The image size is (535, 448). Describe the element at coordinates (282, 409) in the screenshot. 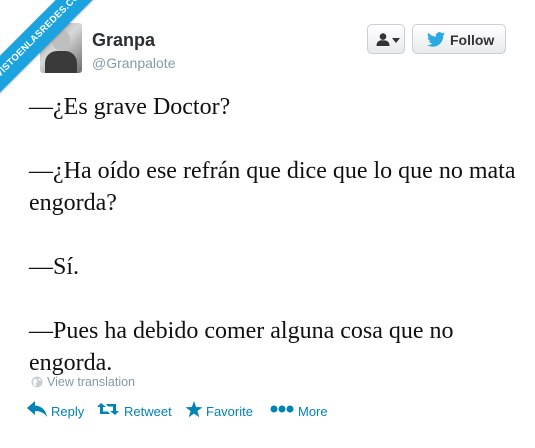

I see `ellipsis-icon` at that location.